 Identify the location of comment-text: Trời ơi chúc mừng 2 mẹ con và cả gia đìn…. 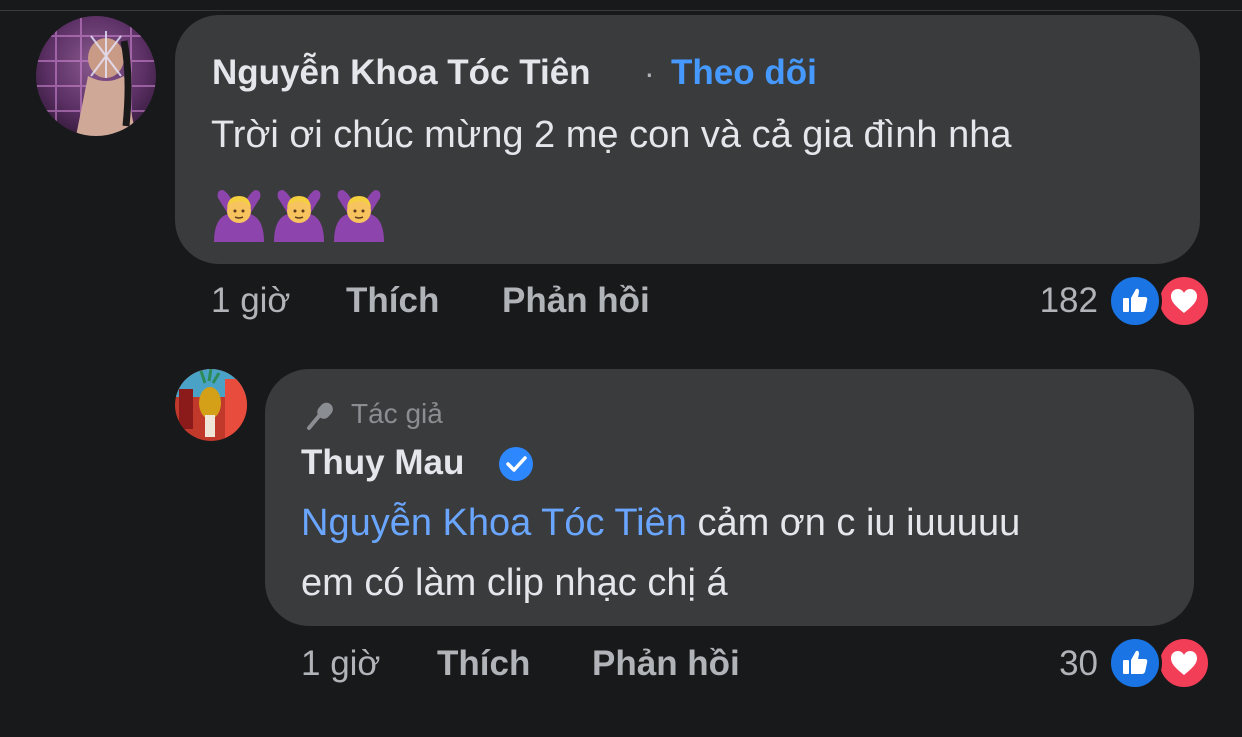
(611, 135).